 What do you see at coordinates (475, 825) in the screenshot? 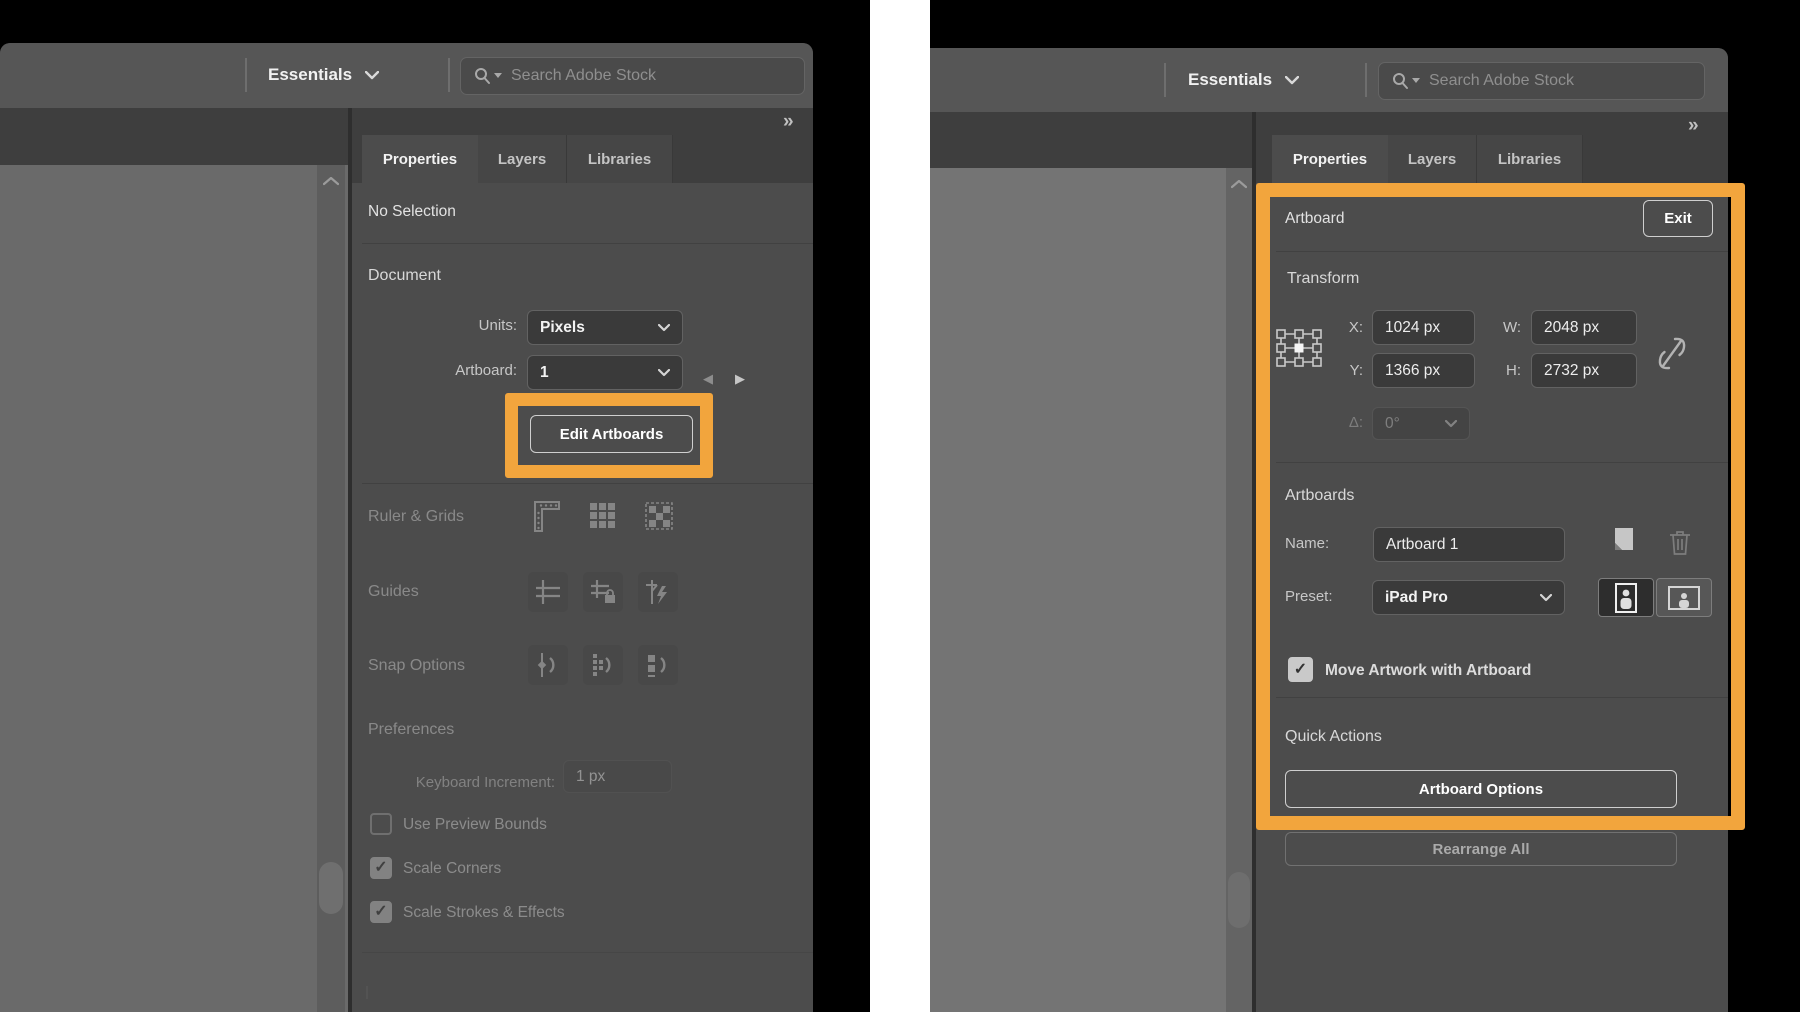
I see `use-preview-bounds-label: Use Preview Bounds` at bounding box center [475, 825].